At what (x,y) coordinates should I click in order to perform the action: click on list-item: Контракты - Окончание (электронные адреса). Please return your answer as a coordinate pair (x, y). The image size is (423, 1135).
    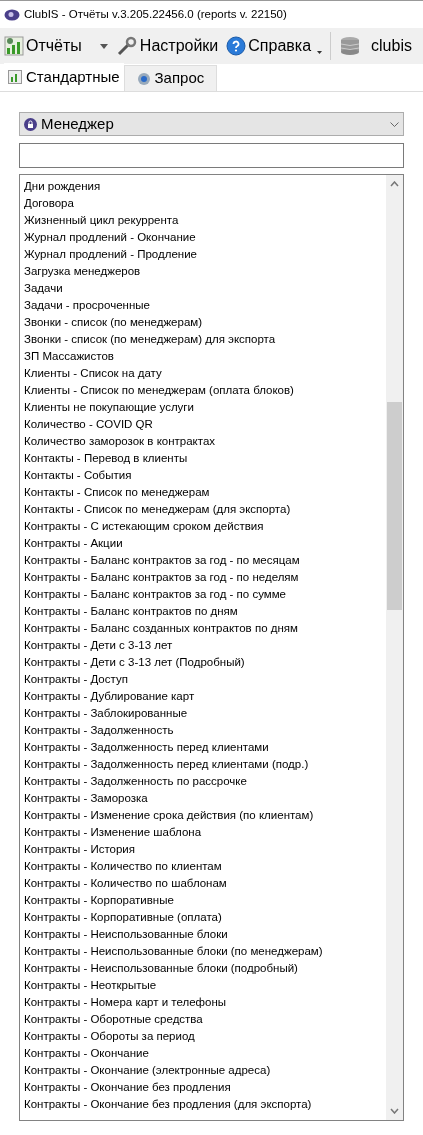
    Looking at the image, I should click on (205, 1070).